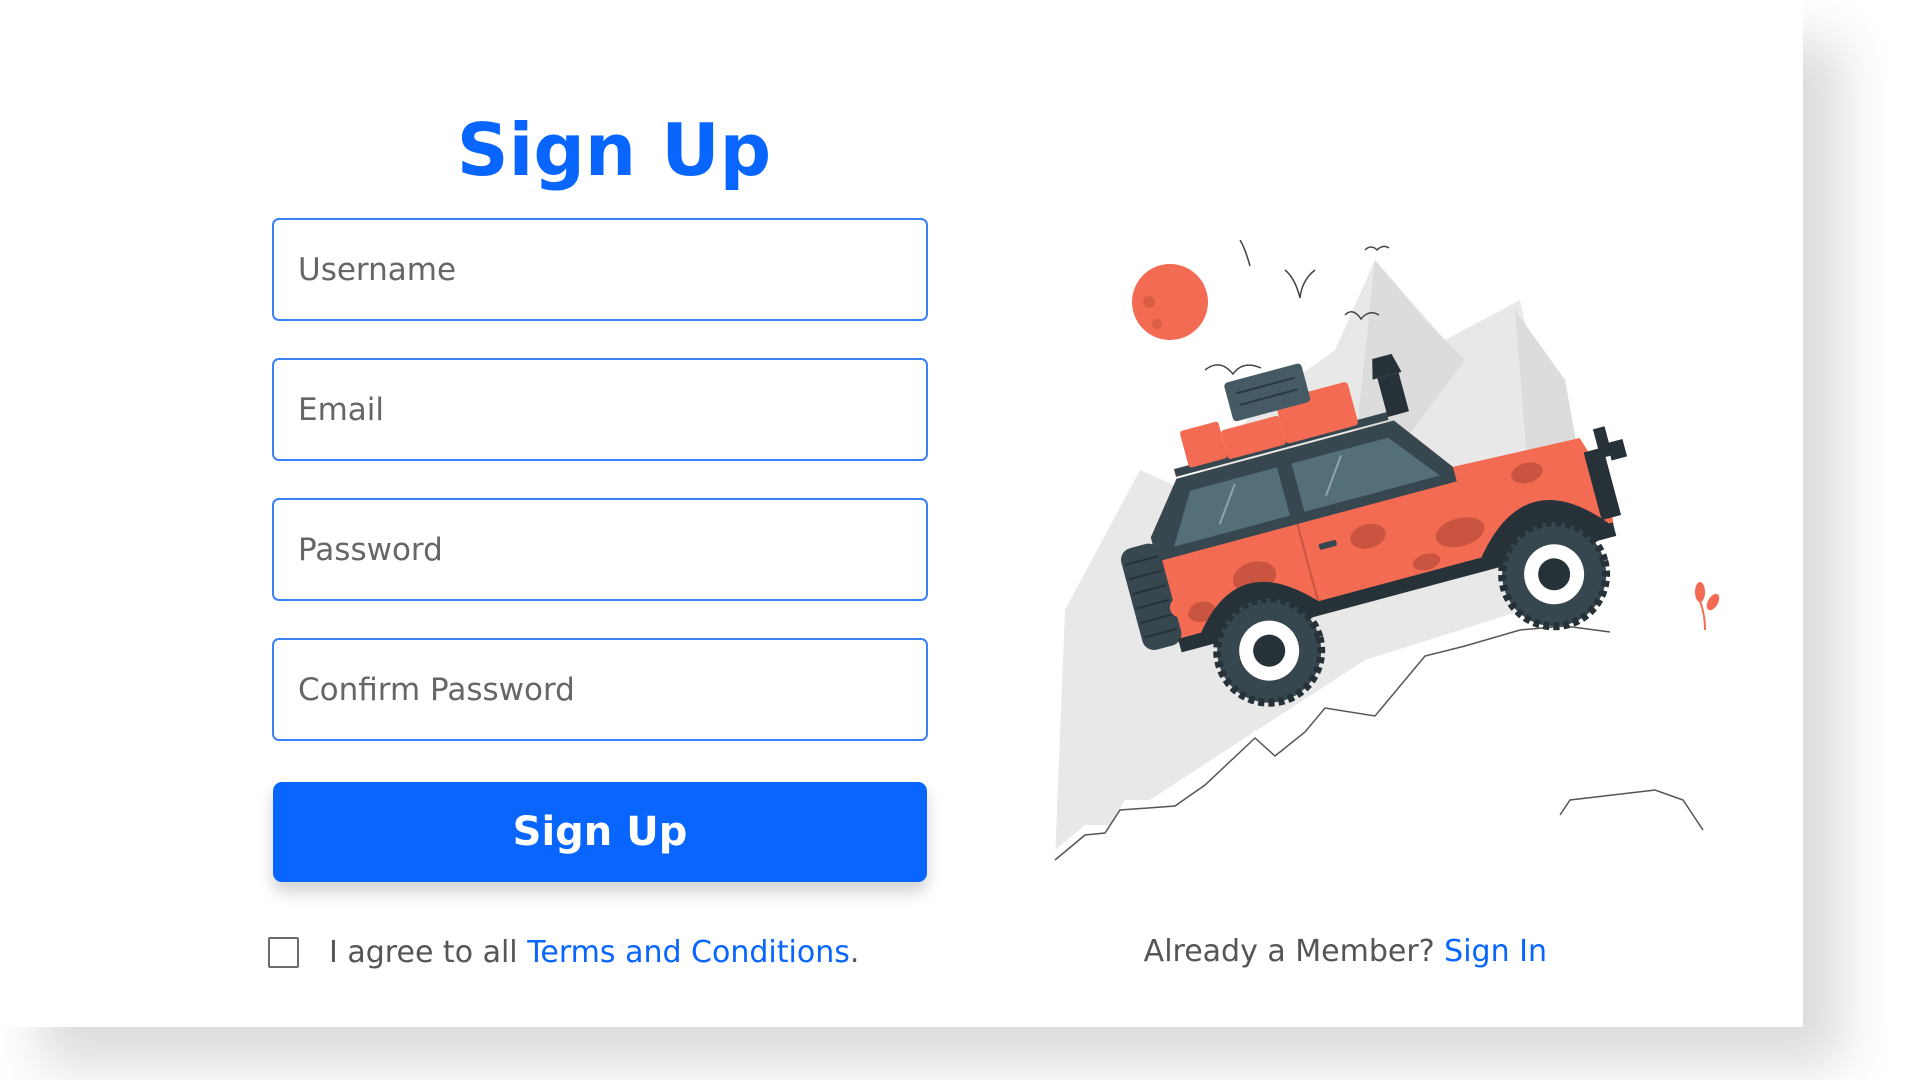 The height and width of the screenshot is (1080, 1920). What do you see at coordinates (283, 952) in the screenshot?
I see `terms-checkbox` at bounding box center [283, 952].